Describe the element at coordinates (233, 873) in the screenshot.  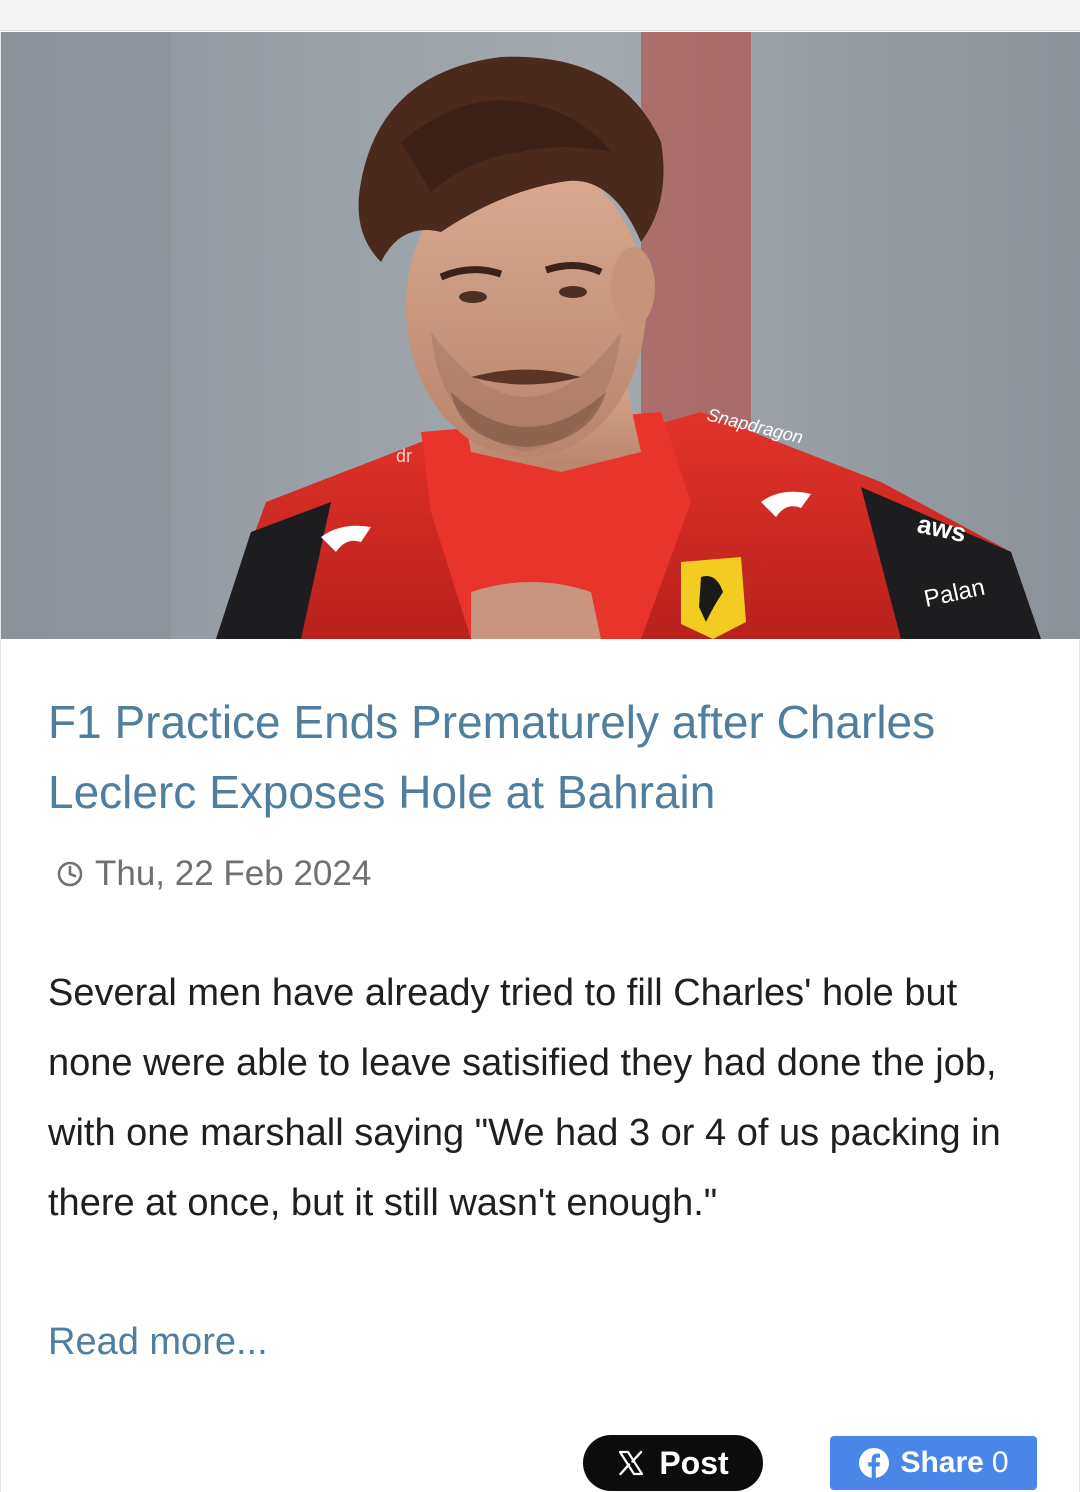
I see `article-date-text: Thu, 22 Feb 2024` at that location.